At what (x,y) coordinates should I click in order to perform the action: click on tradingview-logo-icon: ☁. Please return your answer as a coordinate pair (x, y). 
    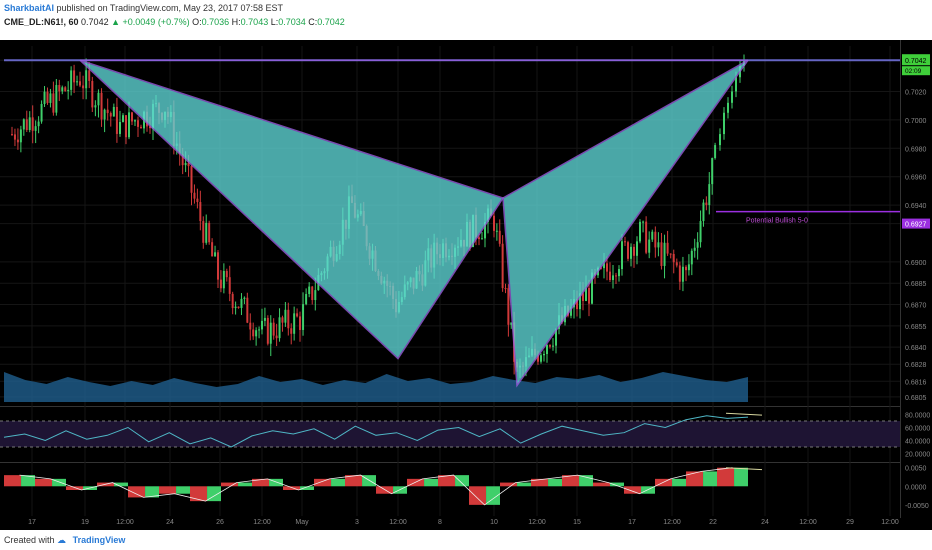
    Looking at the image, I should click on (62, 540).